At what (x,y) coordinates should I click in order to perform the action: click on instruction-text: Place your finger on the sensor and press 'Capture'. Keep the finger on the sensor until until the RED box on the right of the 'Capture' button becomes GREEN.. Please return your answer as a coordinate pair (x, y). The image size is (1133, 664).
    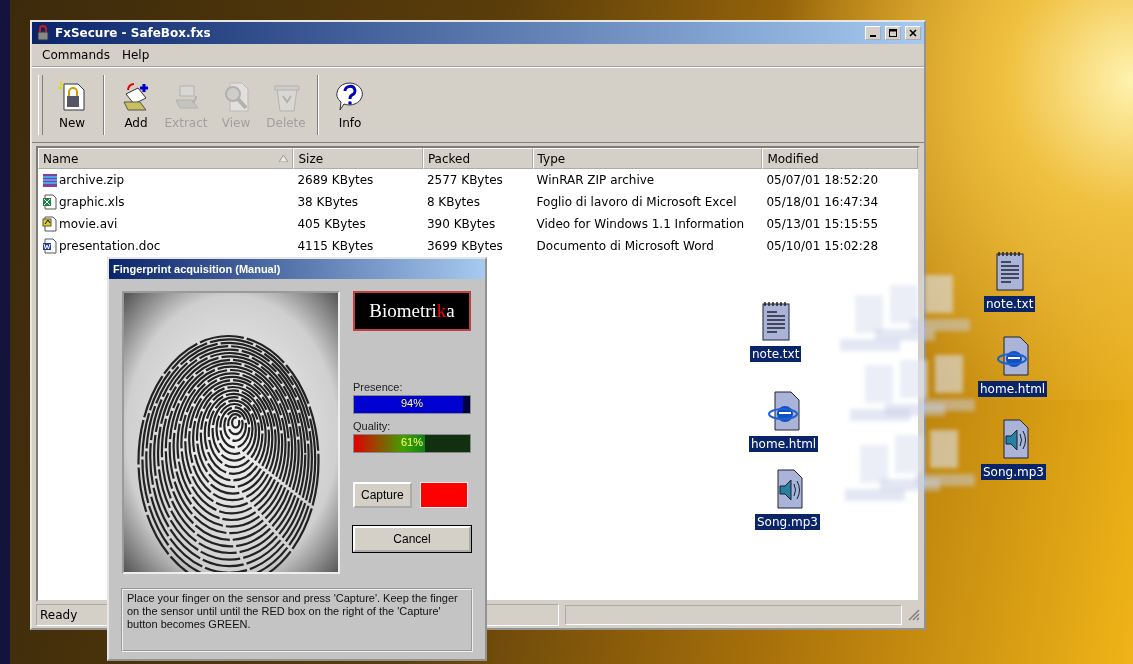
    Looking at the image, I should click on (297, 620).